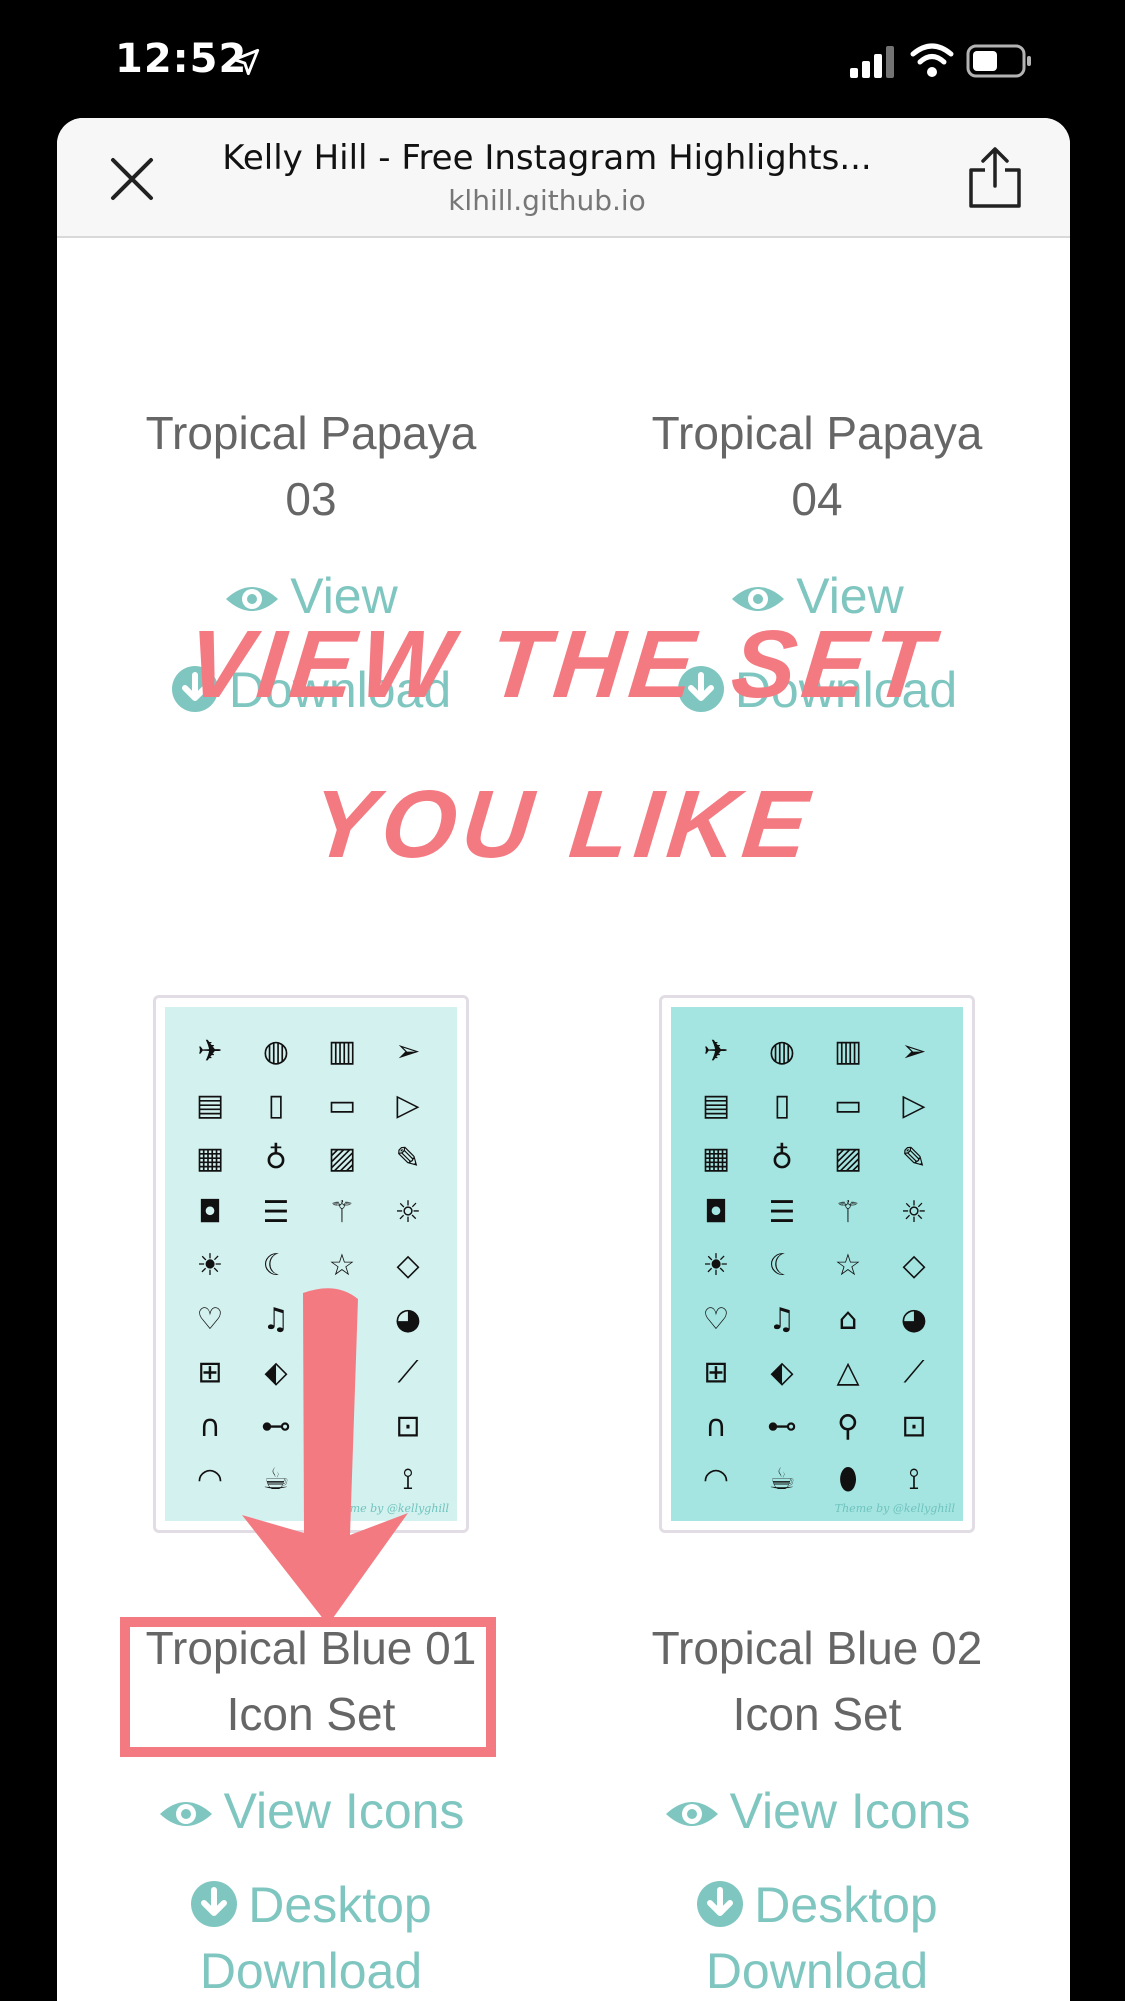 The width and height of the screenshot is (1125, 2001). What do you see at coordinates (716, 1479) in the screenshot?
I see `croissant-icon: ◠` at bounding box center [716, 1479].